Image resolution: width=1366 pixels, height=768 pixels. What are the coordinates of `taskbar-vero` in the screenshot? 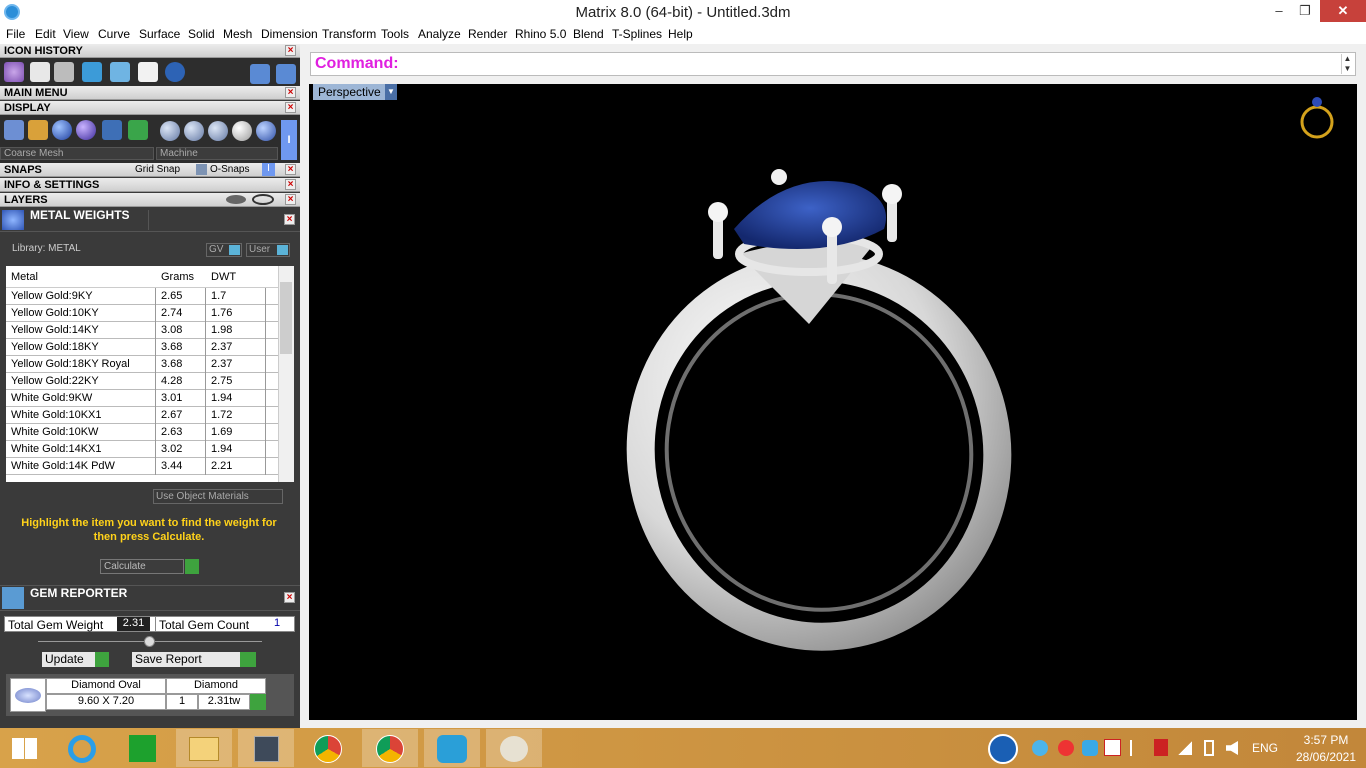 It's located at (452, 748).